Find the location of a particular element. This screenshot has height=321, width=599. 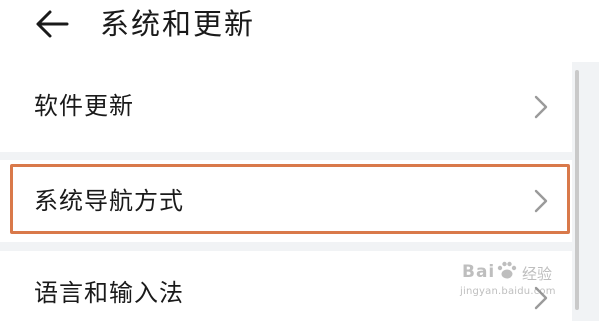

menu-item-label: 语言和输入法 is located at coordinates (109, 293).